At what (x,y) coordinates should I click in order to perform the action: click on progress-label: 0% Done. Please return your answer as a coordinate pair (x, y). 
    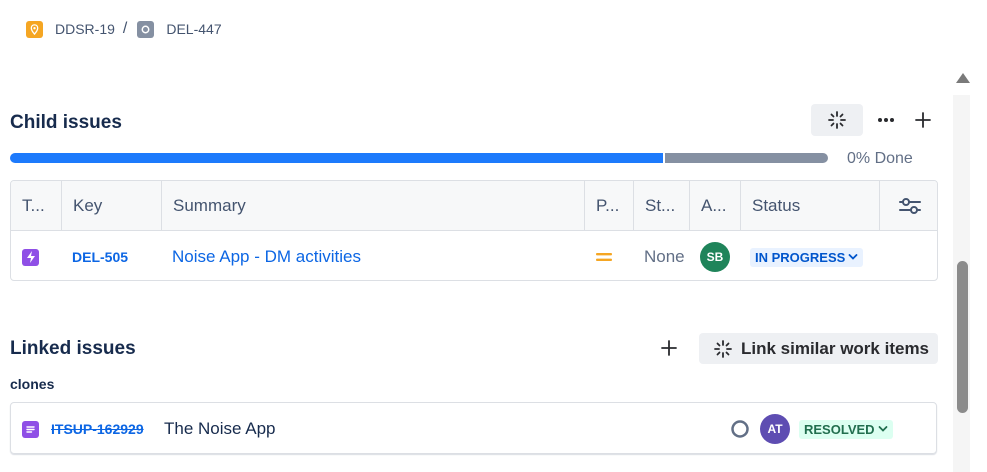
    Looking at the image, I should click on (880, 158).